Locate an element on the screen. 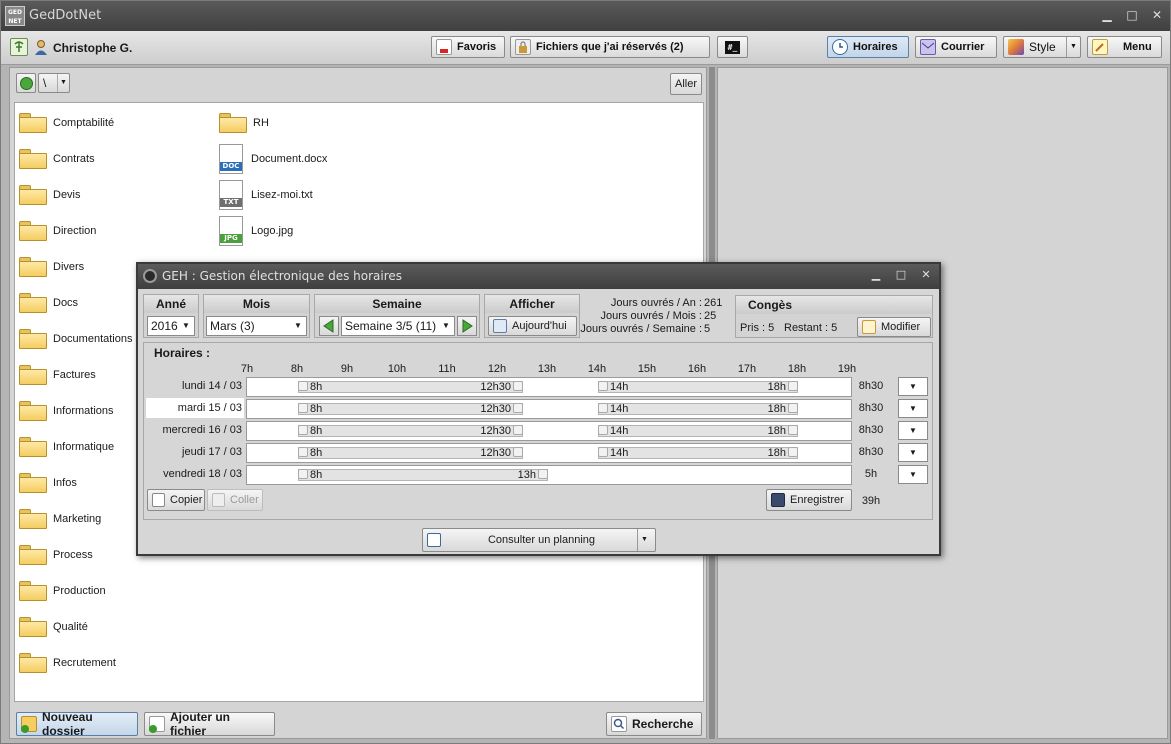  conges-group: Congès Pris : 5 Restant : 5 Modifier is located at coordinates (834, 316).